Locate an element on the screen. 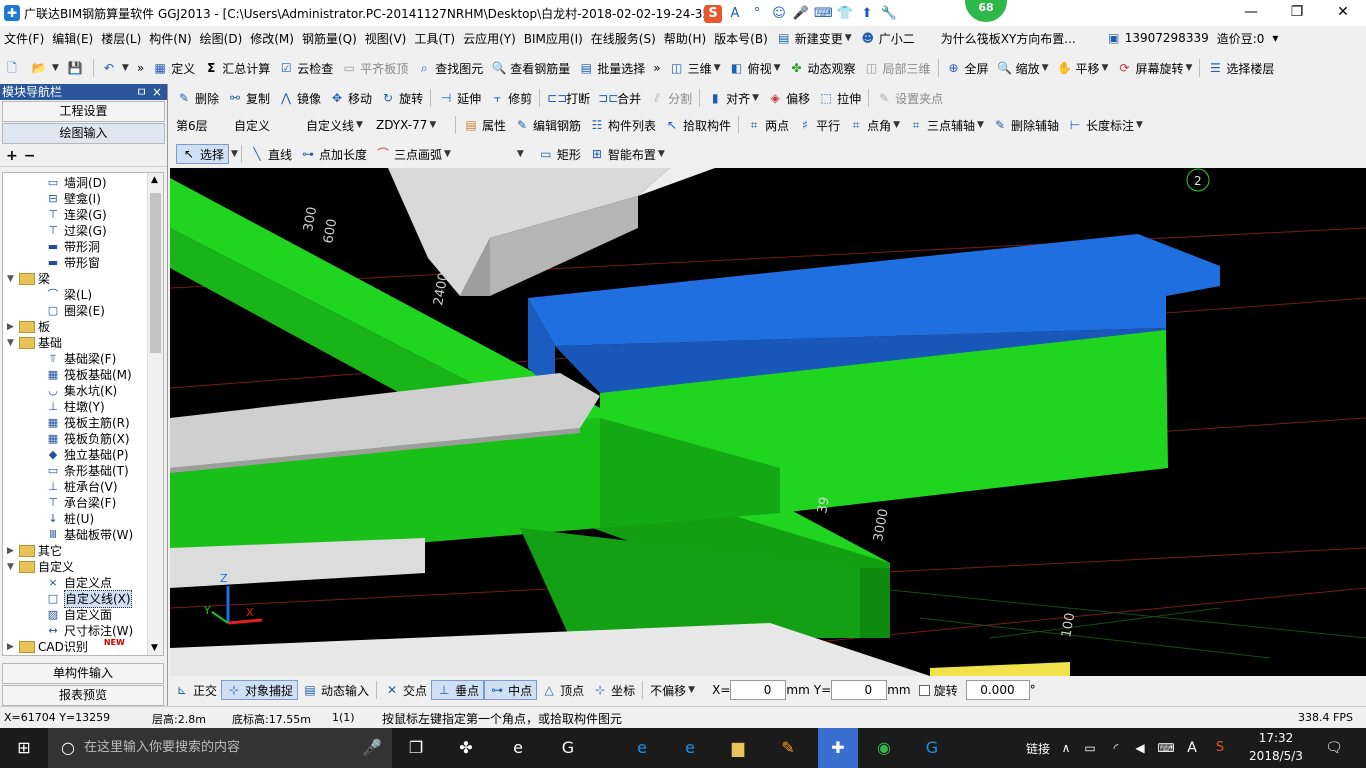 This screenshot has width=1366, height=768. tree-folder: ▶ 板 is located at coordinates (28, 327).